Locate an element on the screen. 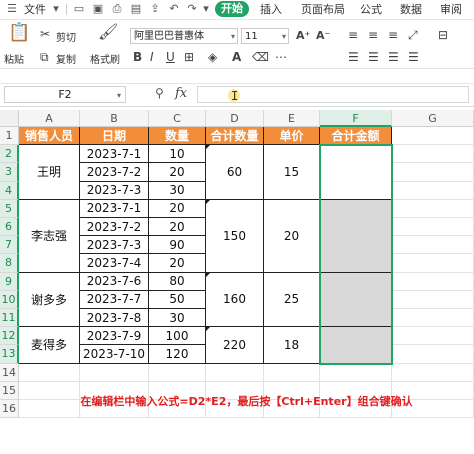  quantity-cell: 80 is located at coordinates (177, 281).